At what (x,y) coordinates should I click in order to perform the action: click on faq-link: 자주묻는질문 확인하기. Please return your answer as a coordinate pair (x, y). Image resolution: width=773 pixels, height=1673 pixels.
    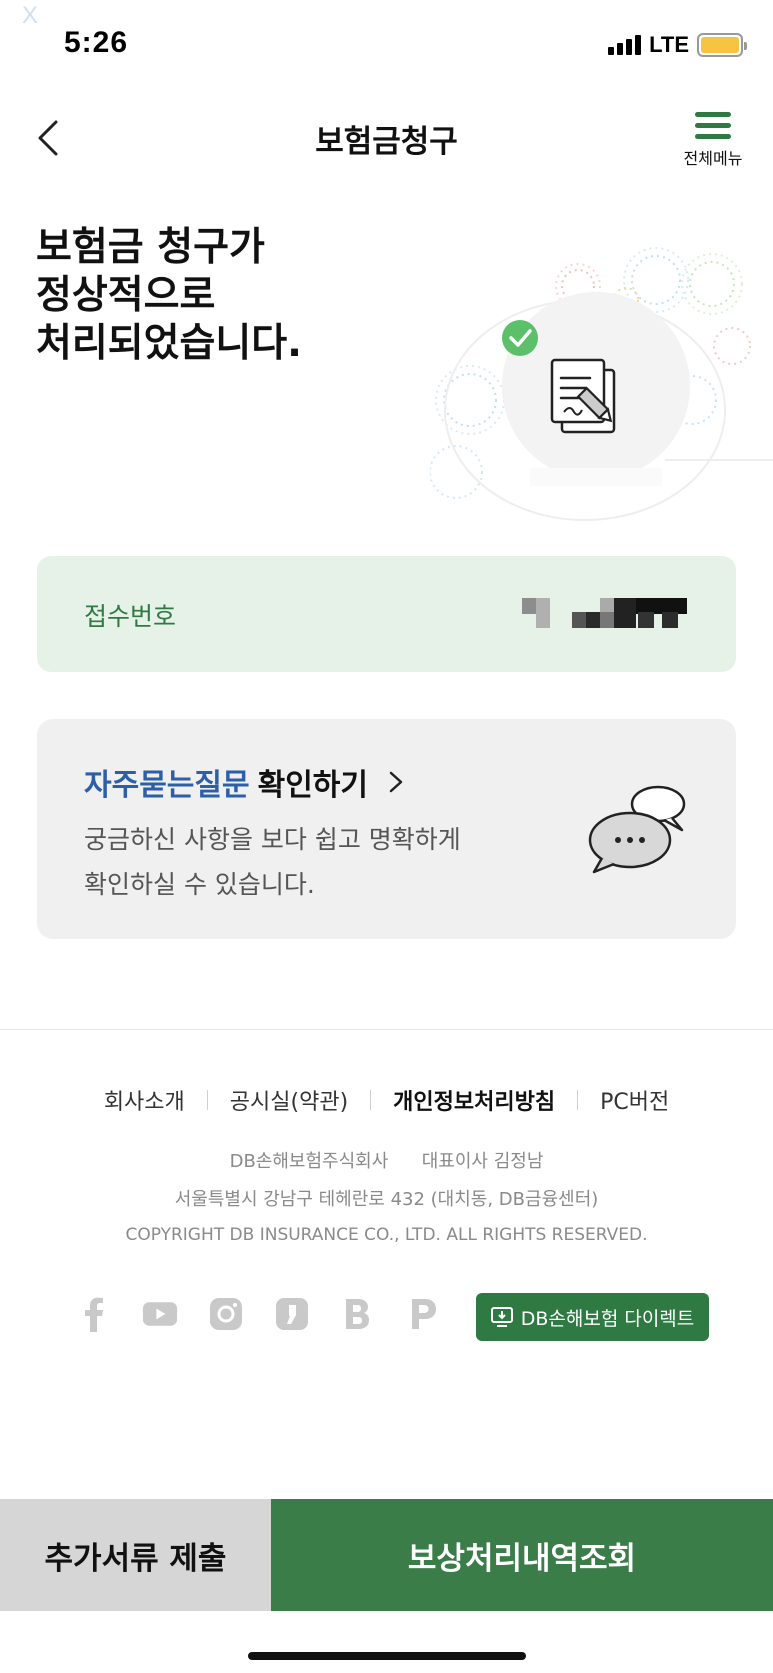
    Looking at the image, I should click on (244, 782).